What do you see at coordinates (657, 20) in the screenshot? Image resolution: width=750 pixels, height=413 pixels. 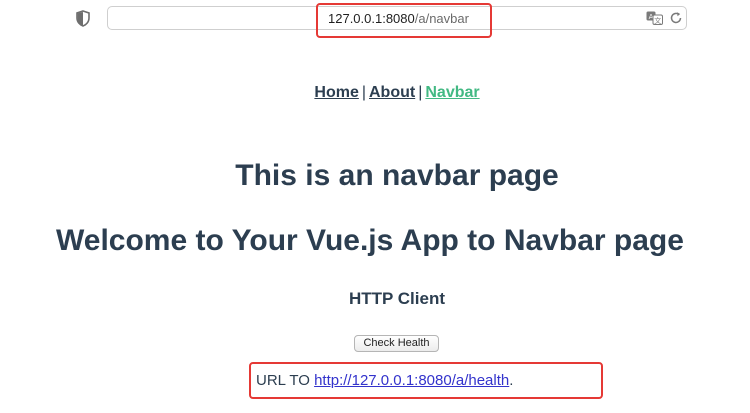 I see `svg-text: 文` at bounding box center [657, 20].